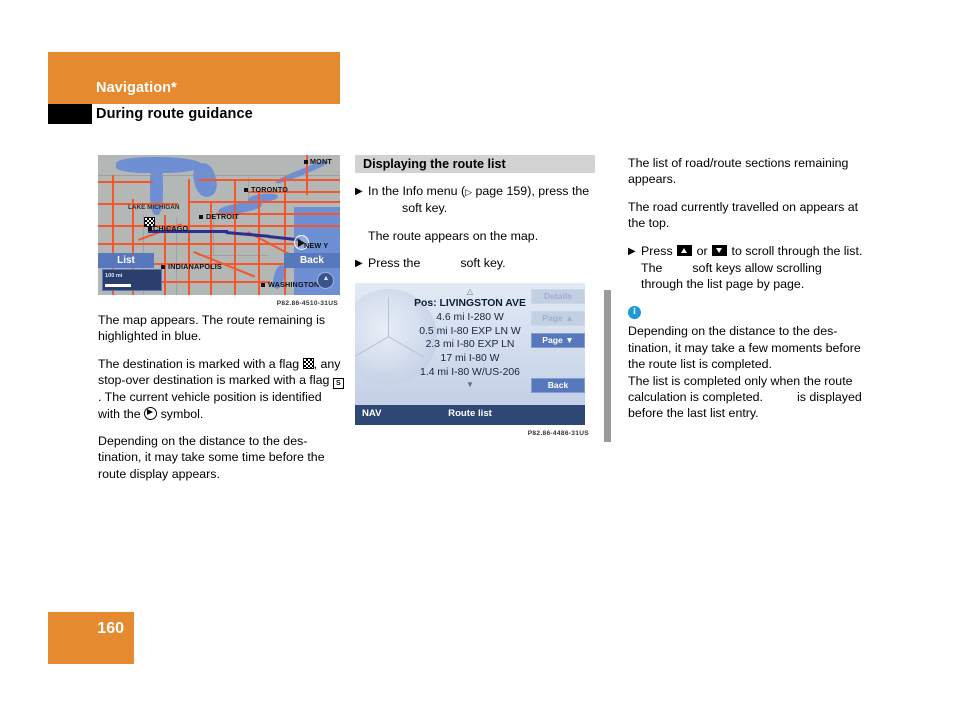 The height and width of the screenshot is (716, 954). Describe the element at coordinates (470, 359) in the screenshot. I see `route-list-item-4: 17 mi I-80 W` at that location.